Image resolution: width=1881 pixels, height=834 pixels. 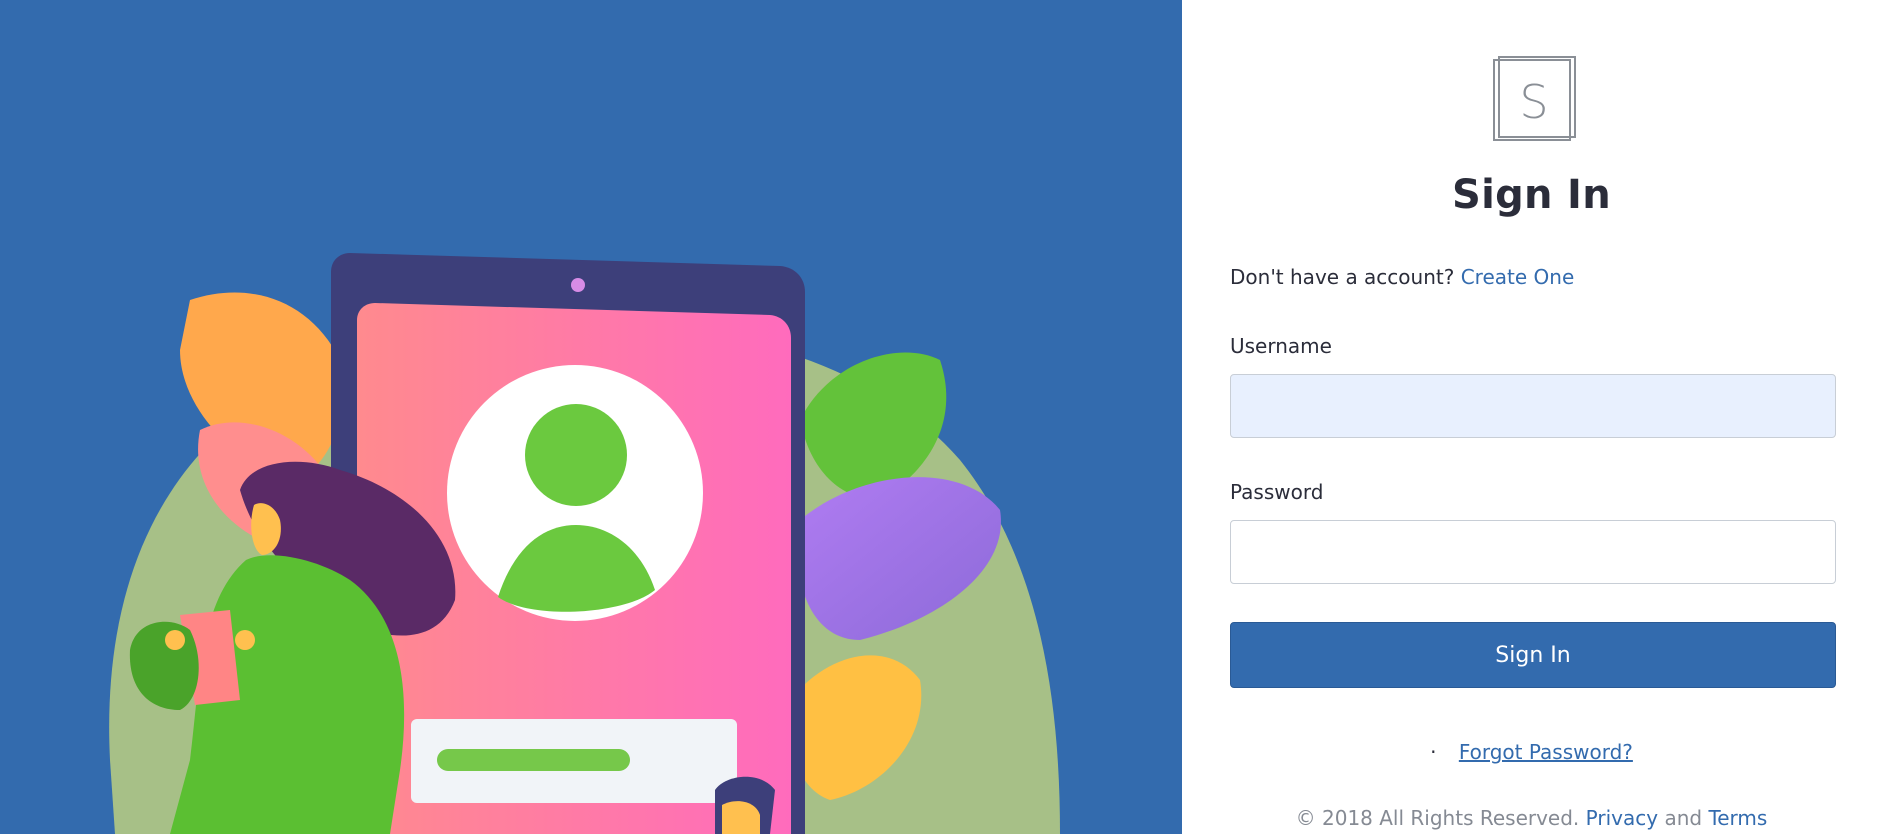 I want to click on forgot-password-row: · Forgot Password?, so click(x=1531, y=752).